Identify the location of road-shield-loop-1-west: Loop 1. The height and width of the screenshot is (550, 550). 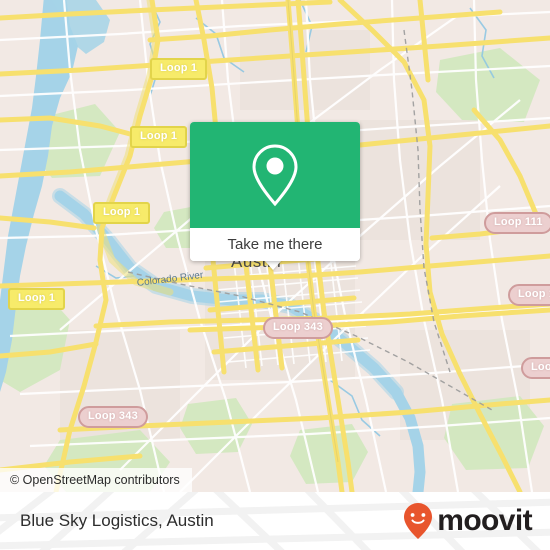
(37, 299).